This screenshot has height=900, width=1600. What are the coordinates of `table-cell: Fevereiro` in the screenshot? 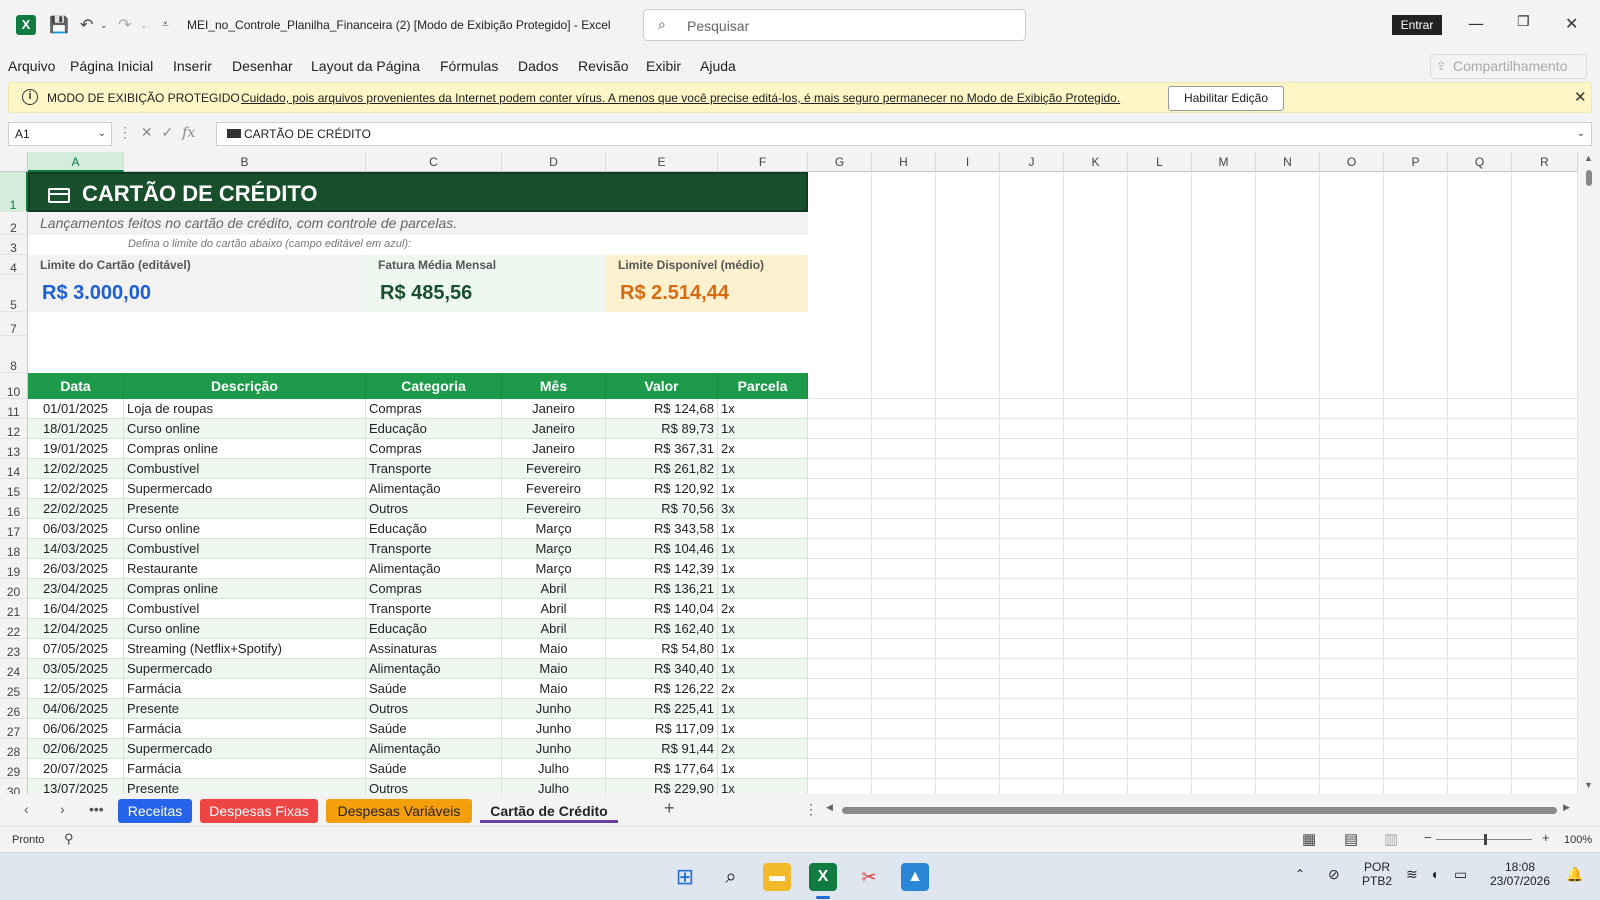 It's located at (554, 509).